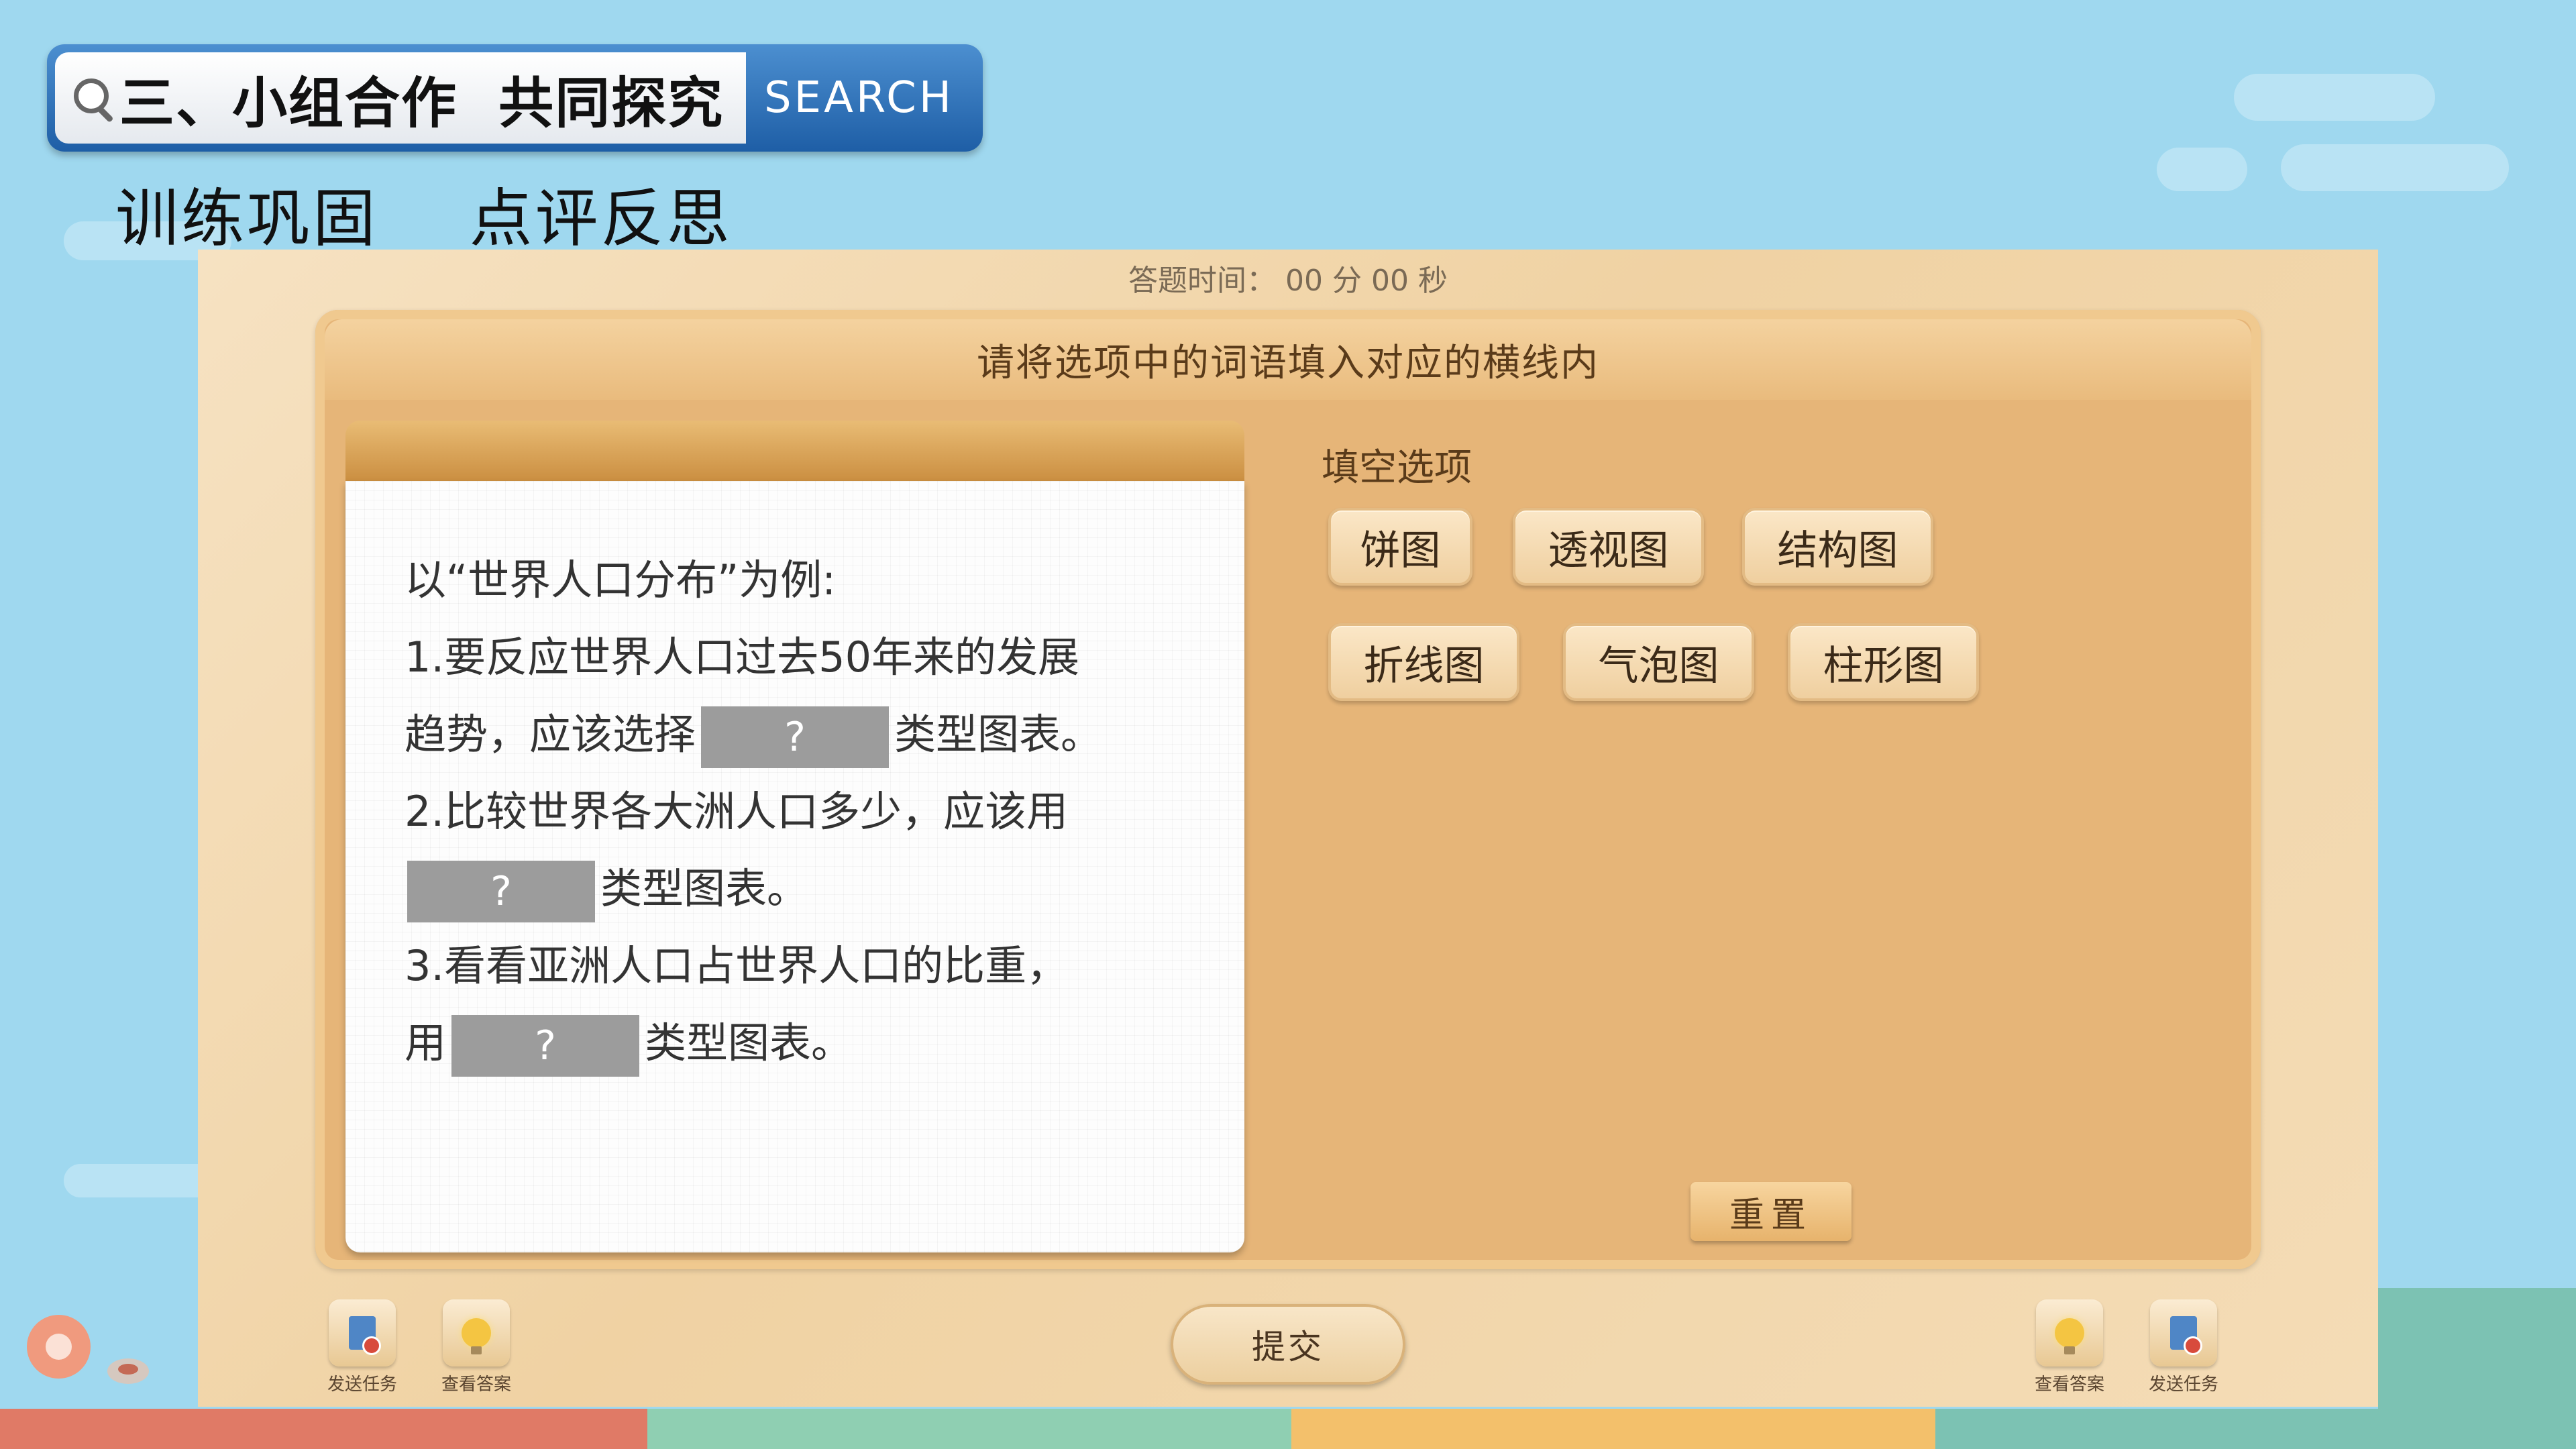 The height and width of the screenshot is (1449, 2576). Describe the element at coordinates (59, 1347) in the screenshot. I see `gear-icon` at that location.